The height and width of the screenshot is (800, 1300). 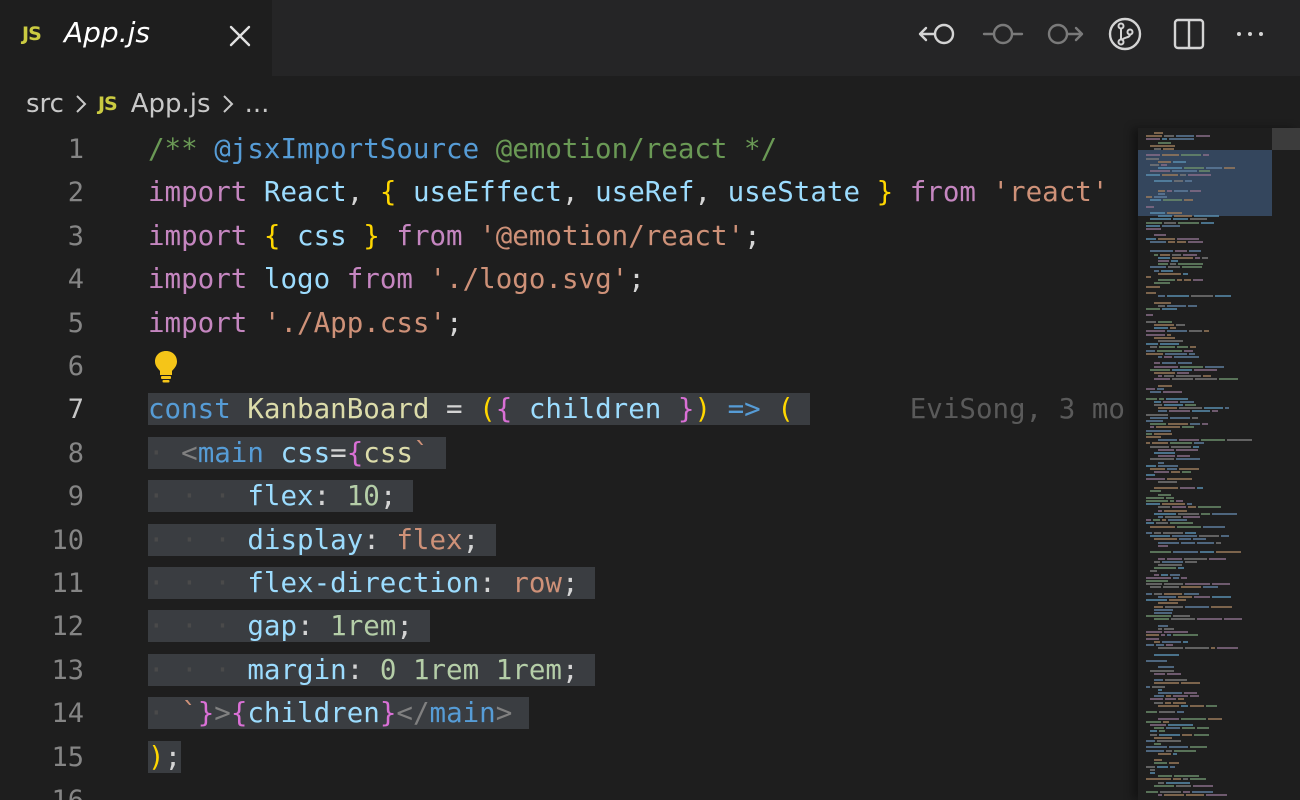 What do you see at coordinates (1189, 34) in the screenshot?
I see `split-editor-icon` at bounding box center [1189, 34].